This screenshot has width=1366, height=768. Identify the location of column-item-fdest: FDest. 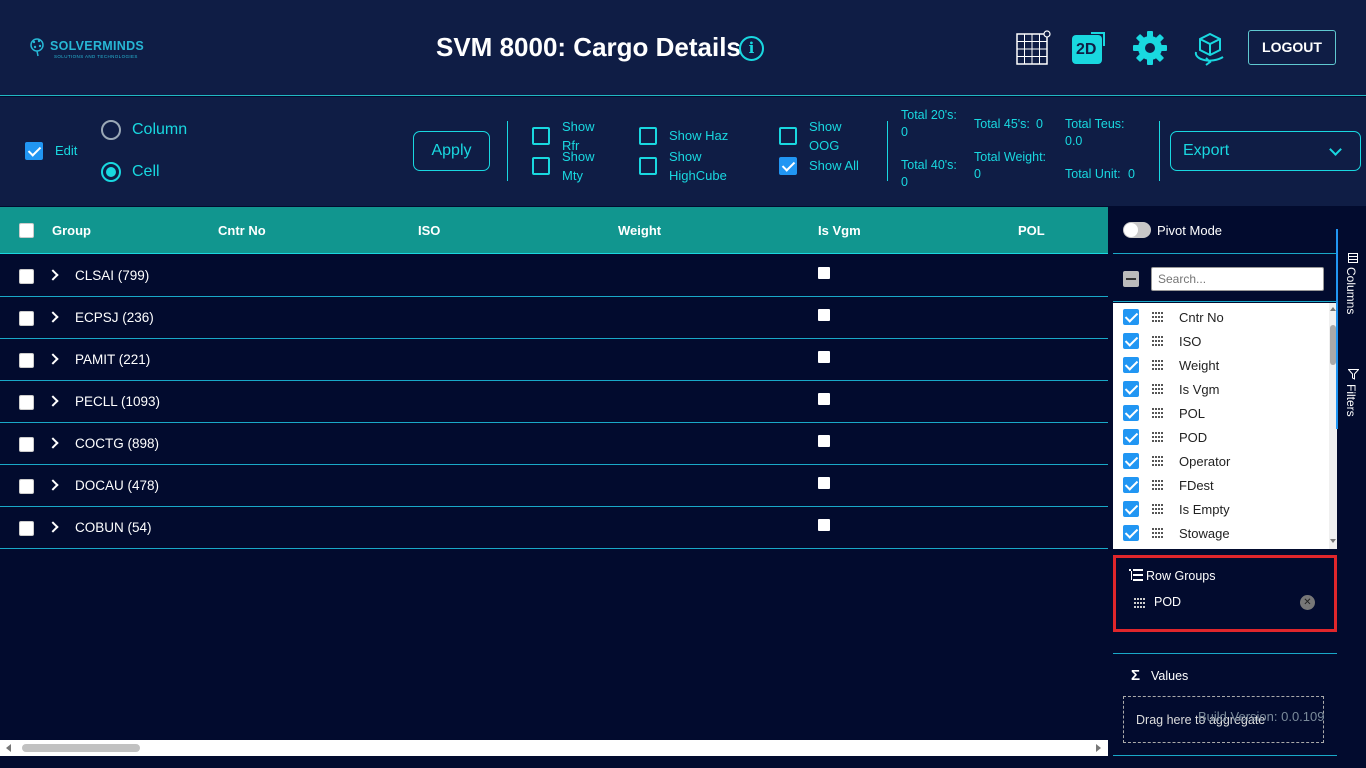
(1218, 485).